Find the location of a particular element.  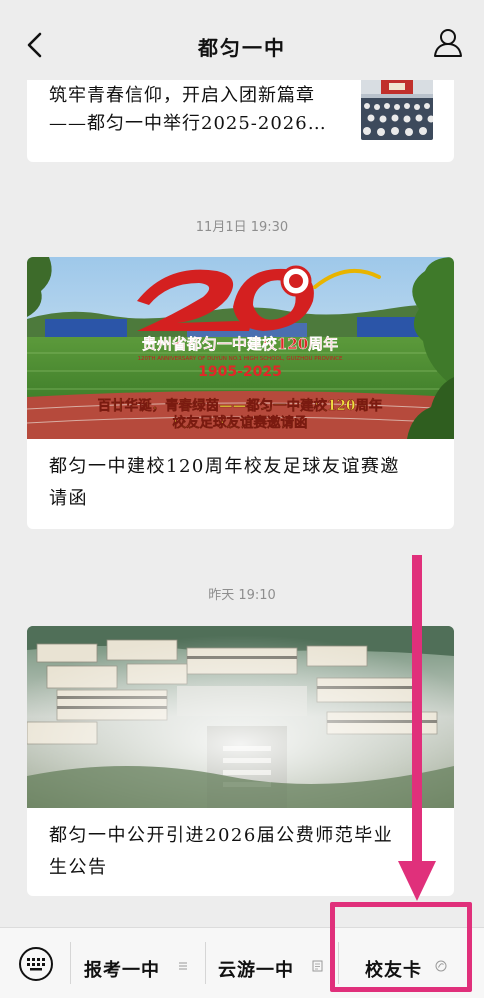

menu-item-virtual-tour: 云游一中 is located at coordinates (273, 966).